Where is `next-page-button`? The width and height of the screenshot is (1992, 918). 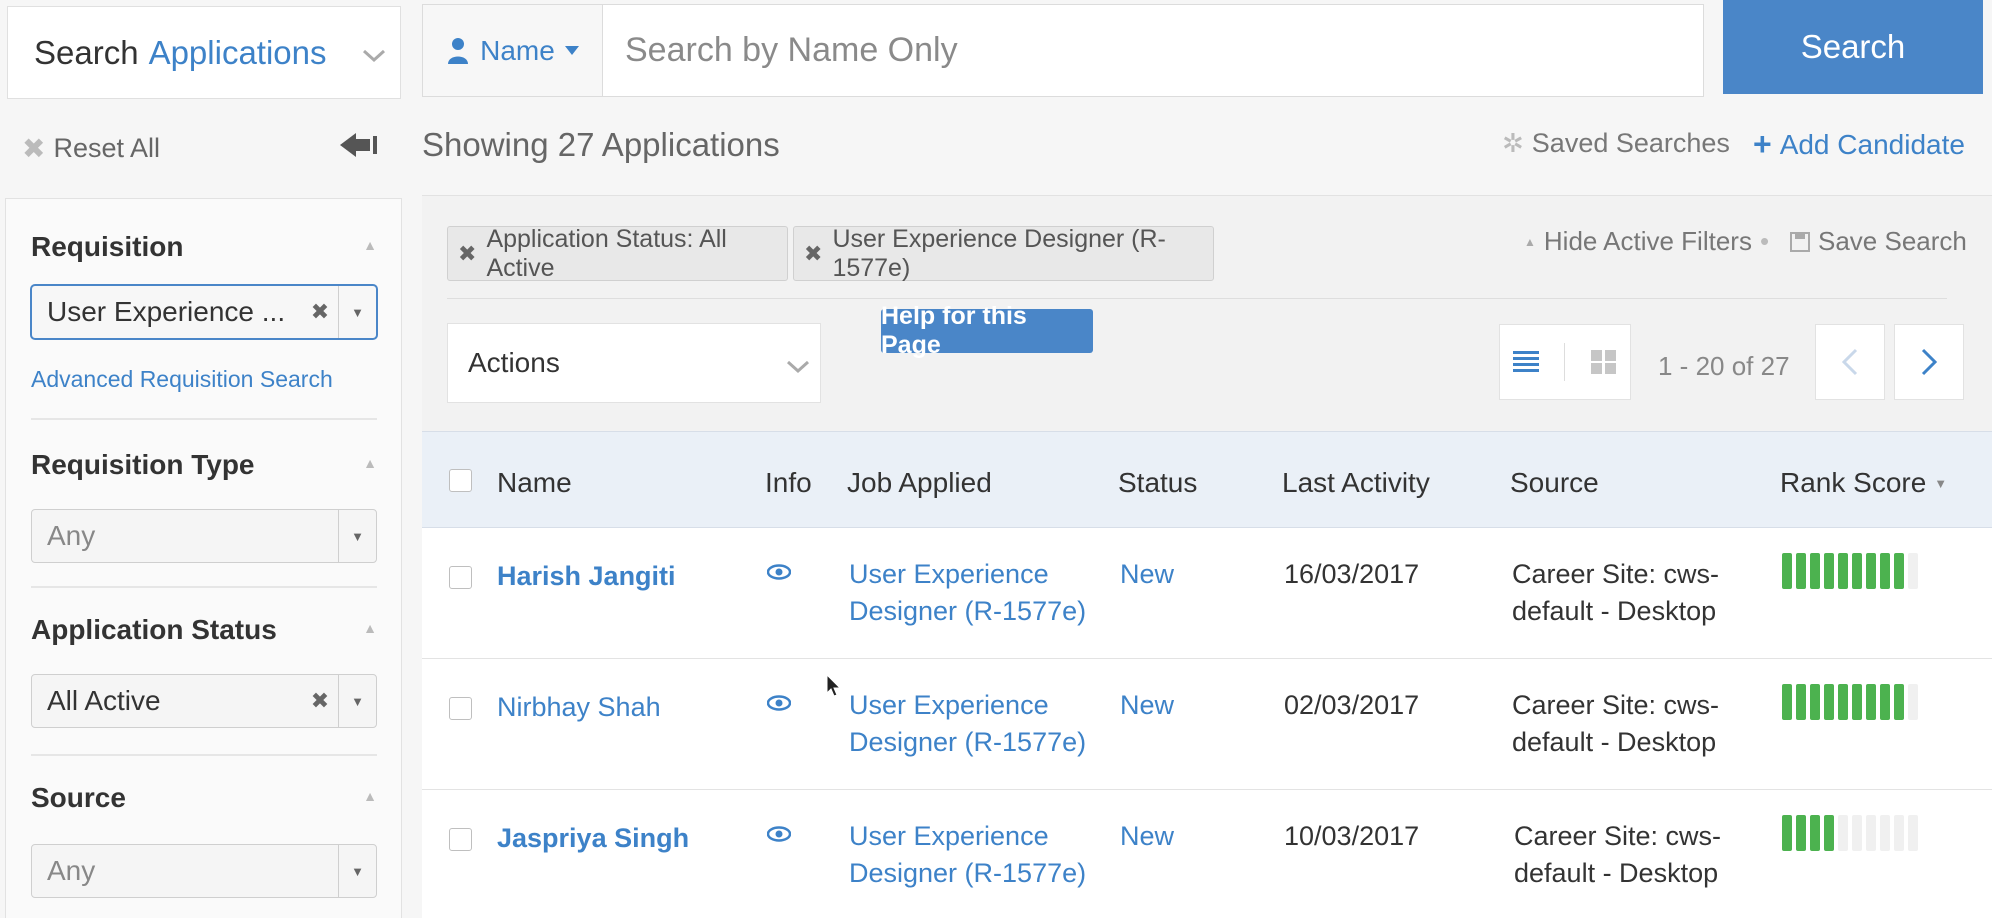 next-page-button is located at coordinates (1929, 362).